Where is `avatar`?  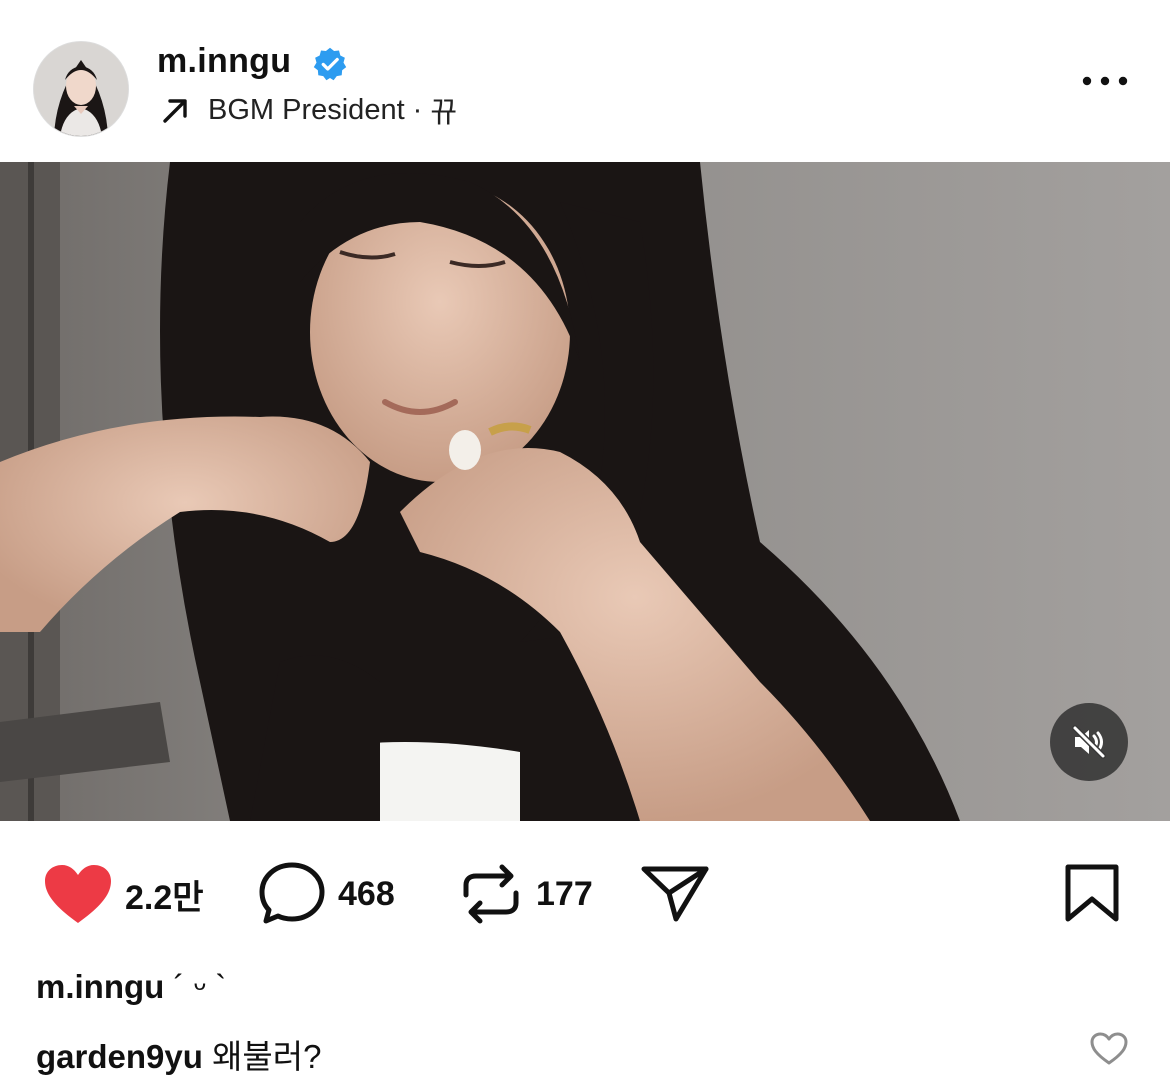 avatar is located at coordinates (81, 89).